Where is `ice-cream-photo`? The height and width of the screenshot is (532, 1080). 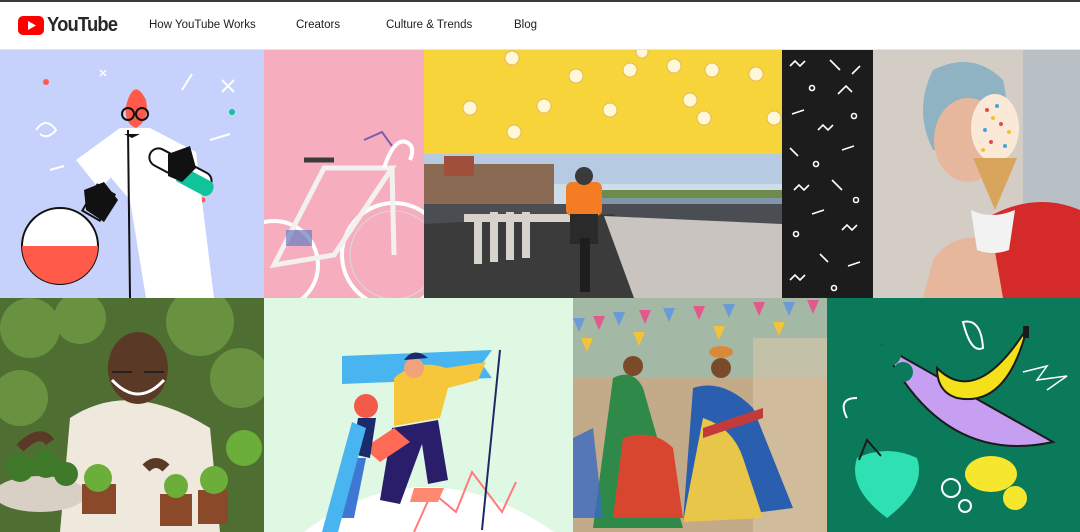 ice-cream-photo is located at coordinates (976, 174).